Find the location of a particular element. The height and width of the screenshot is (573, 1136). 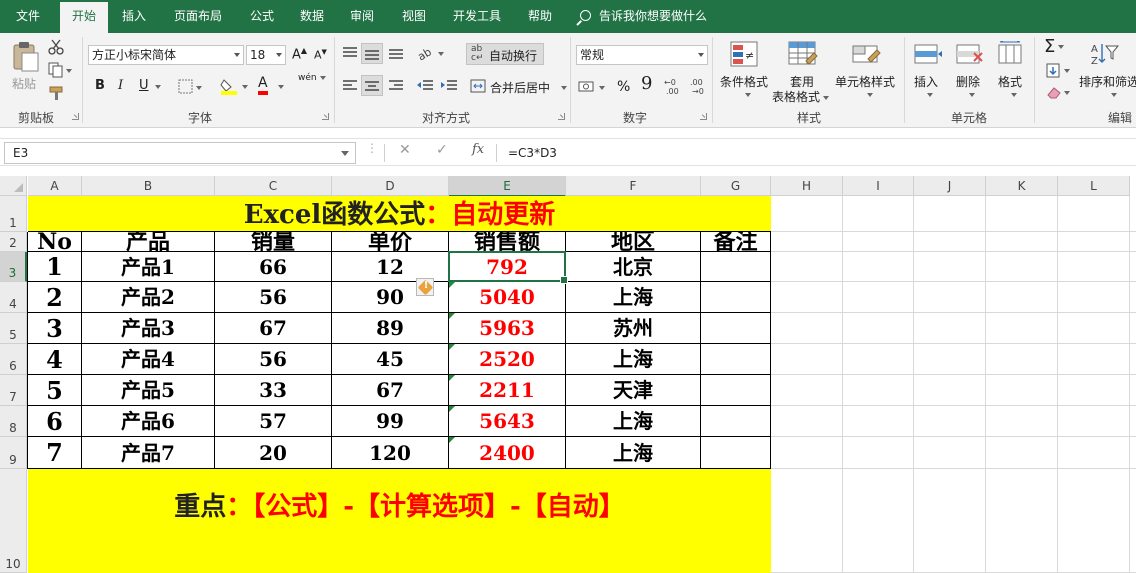

increase-indent-icon is located at coordinates (449, 86).